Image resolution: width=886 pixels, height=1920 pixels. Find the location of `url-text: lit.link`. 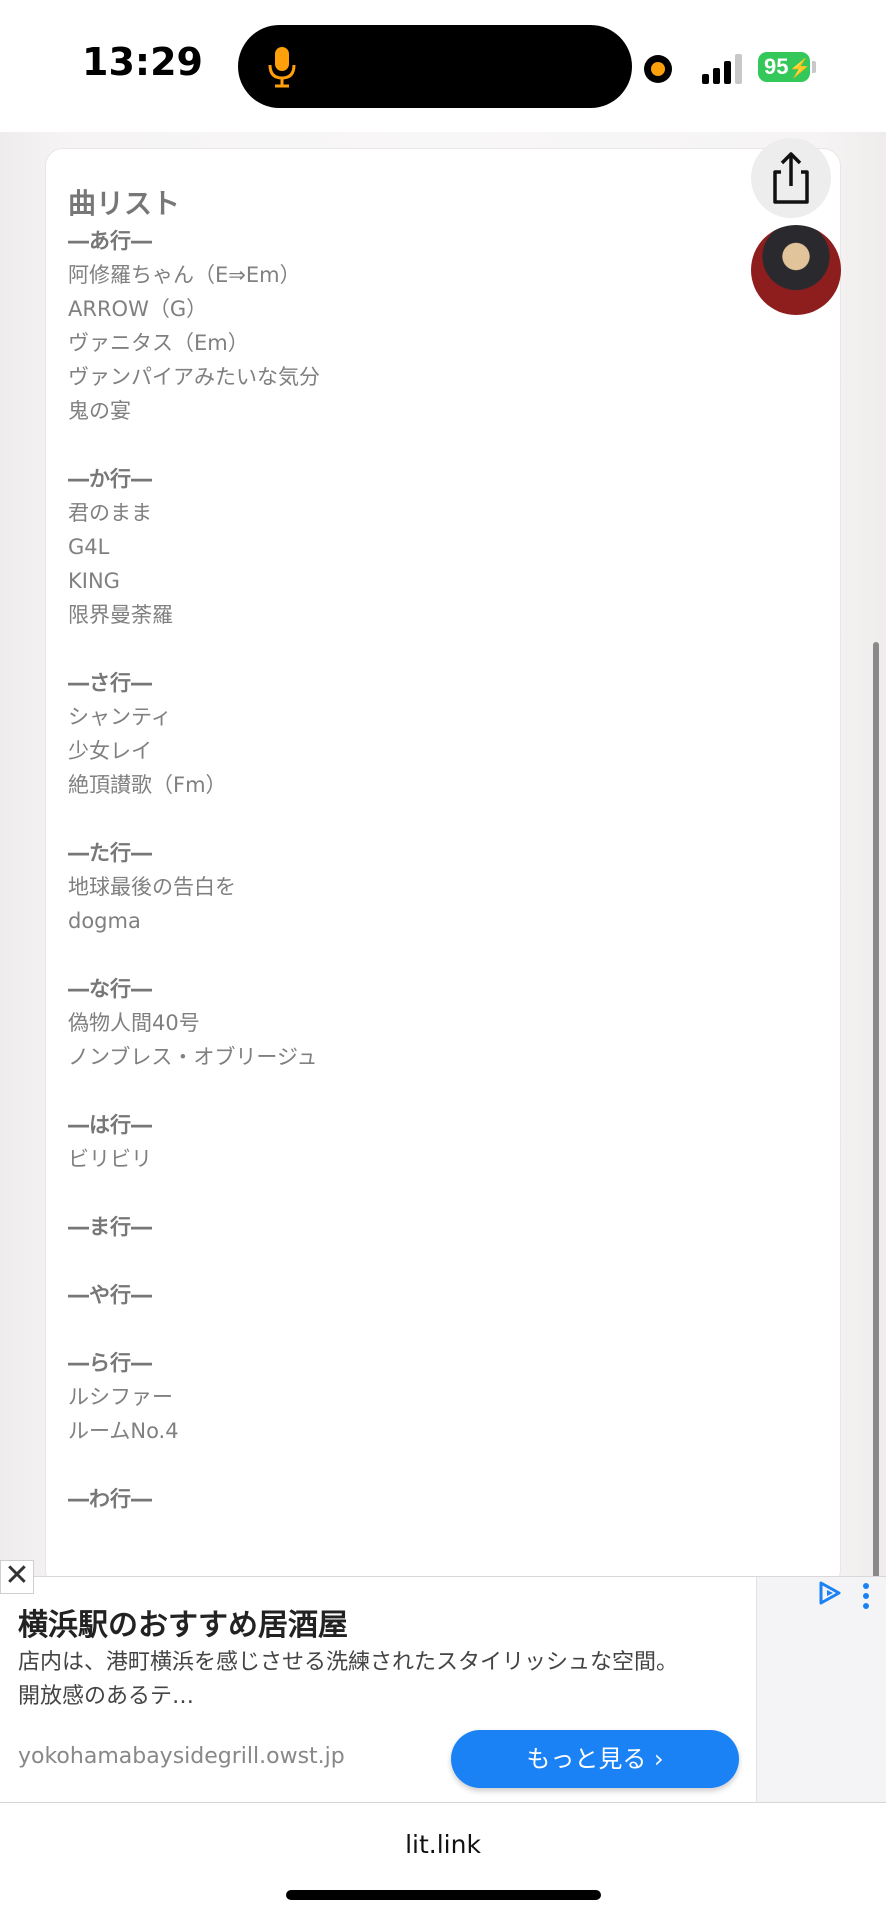

url-text: lit.link is located at coordinates (443, 1844).